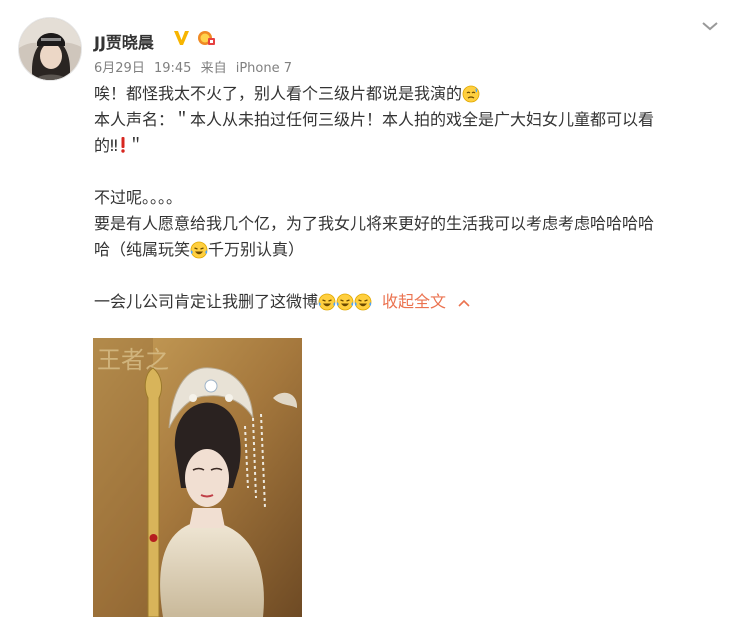 The width and height of the screenshot is (738, 635). Describe the element at coordinates (135, 145) in the screenshot. I see `post-text: ＂` at that location.